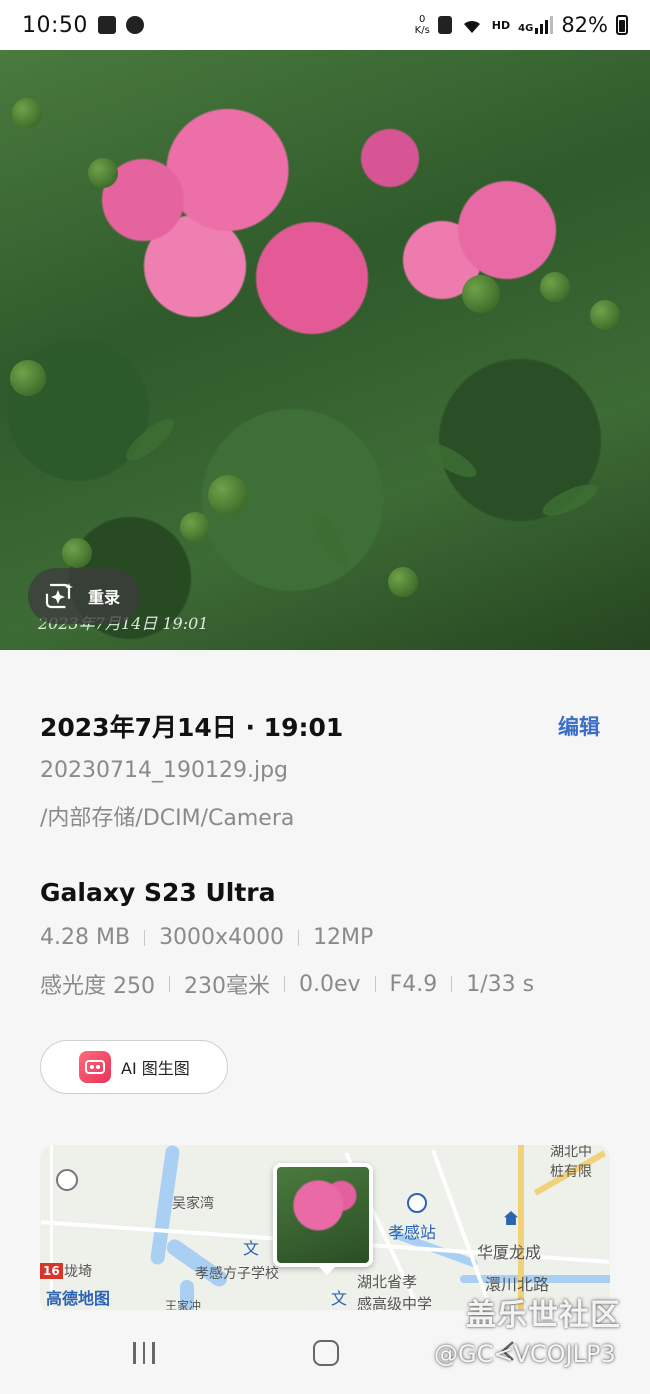 Image resolution: width=650 pixels, height=1394 pixels. Describe the element at coordinates (462, 1230) in the screenshot. I see `map-road` at that location.